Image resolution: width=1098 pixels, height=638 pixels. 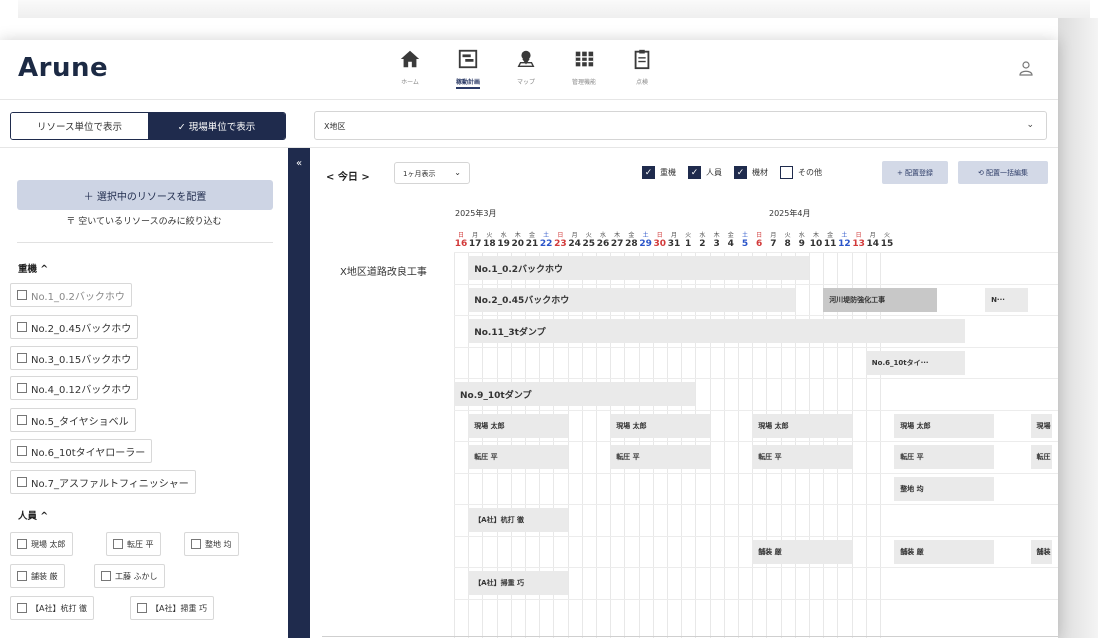 What do you see at coordinates (830, 244) in the screenshot?
I see `day-number: 11` at bounding box center [830, 244].